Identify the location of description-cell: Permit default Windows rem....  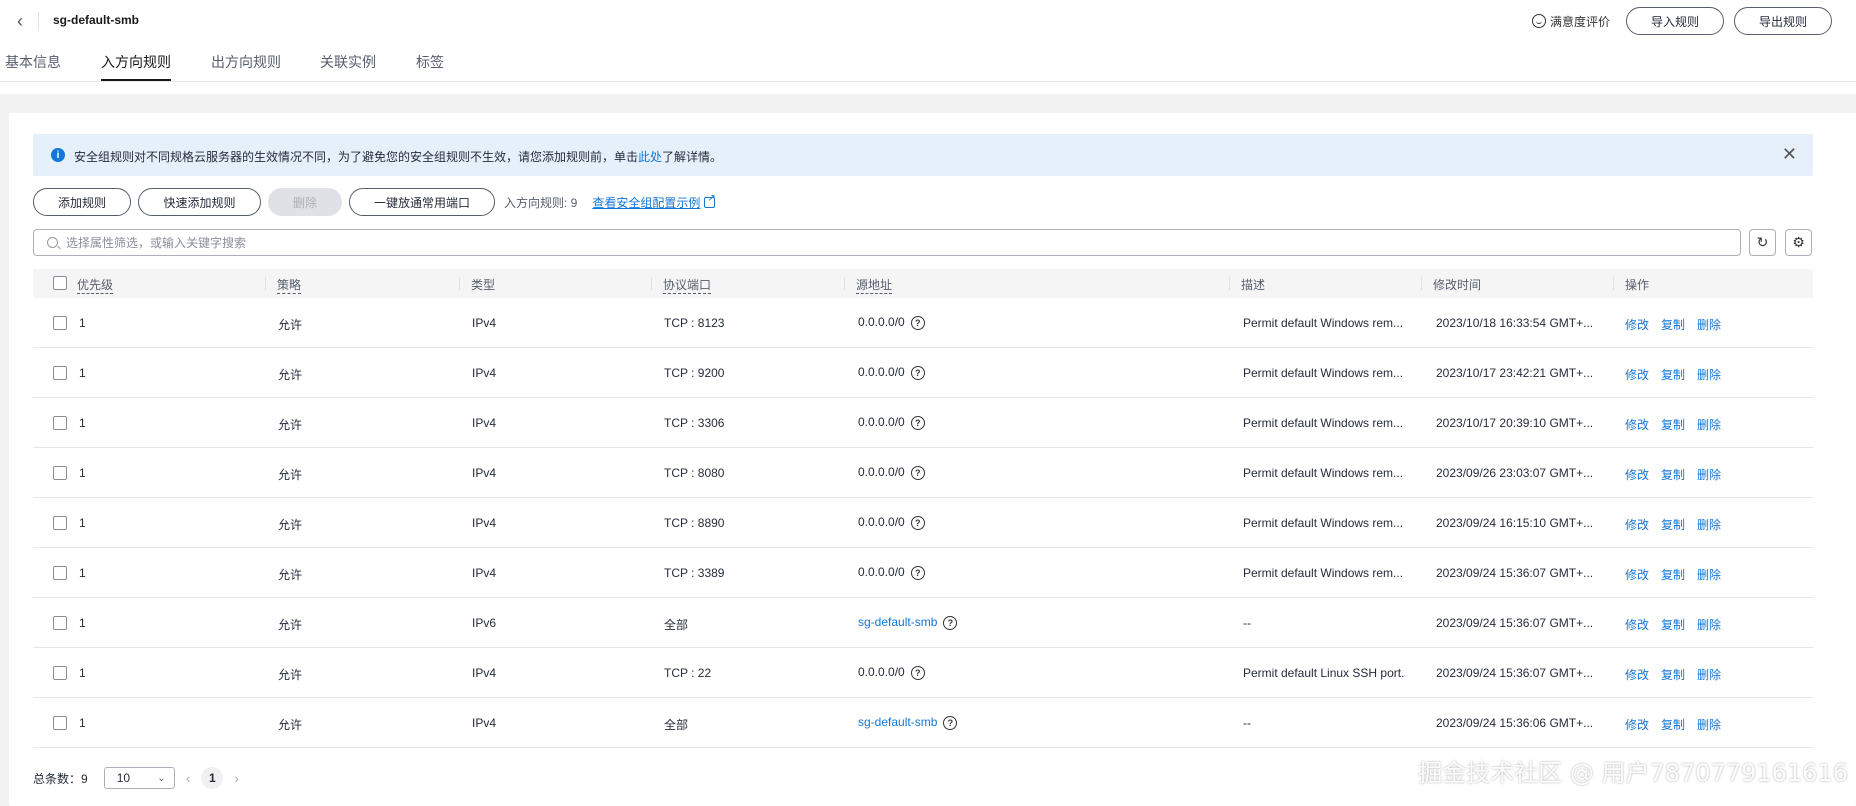
(1323, 323).